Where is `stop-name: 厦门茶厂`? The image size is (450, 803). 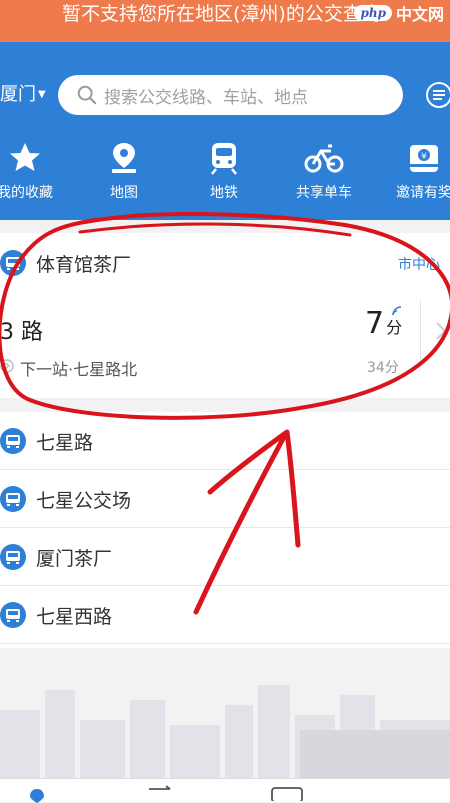 stop-name: 厦门茶厂 is located at coordinates (74, 559).